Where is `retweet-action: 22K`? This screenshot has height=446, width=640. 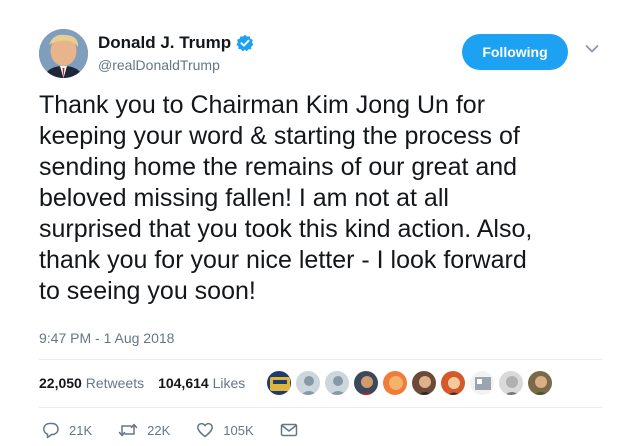 retweet-action: 22K is located at coordinates (144, 430).